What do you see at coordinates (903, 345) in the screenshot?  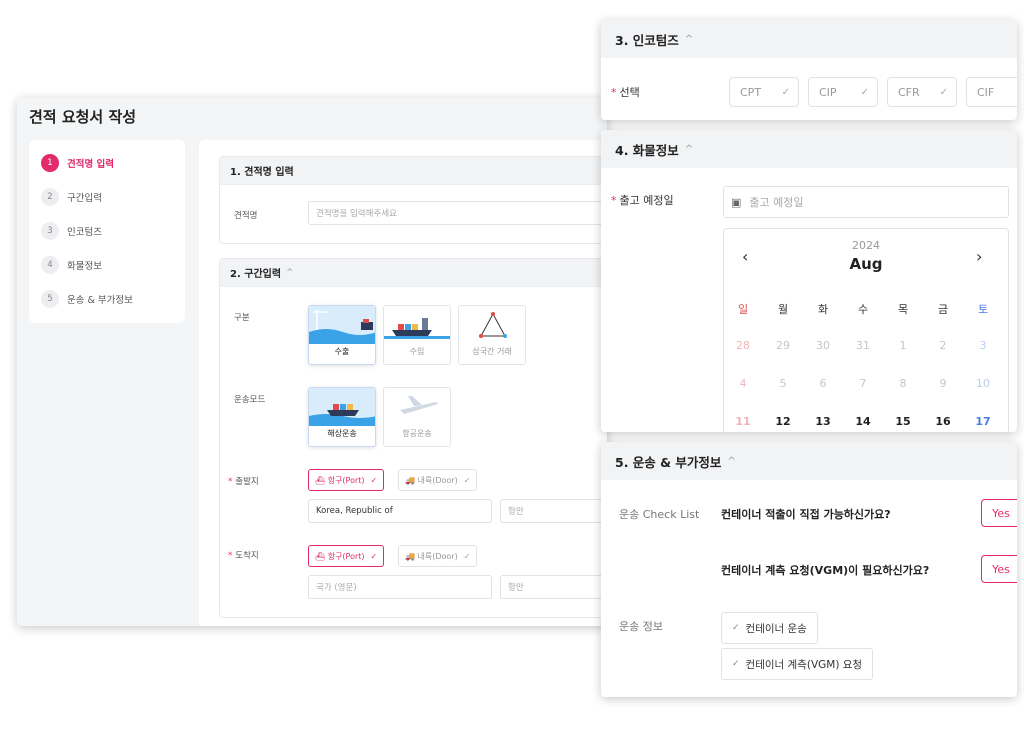 I see `calendar-day: 1` at bounding box center [903, 345].